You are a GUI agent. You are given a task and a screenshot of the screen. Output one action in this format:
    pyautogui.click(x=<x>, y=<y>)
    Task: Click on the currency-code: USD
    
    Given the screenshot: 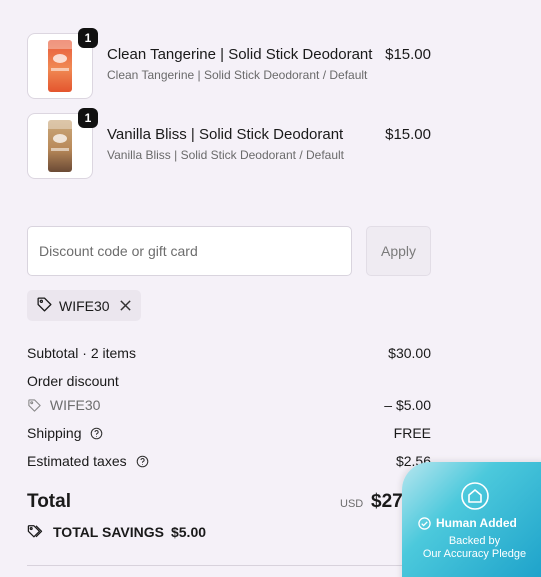 What is the action you would take?
    pyautogui.click(x=352, y=504)
    